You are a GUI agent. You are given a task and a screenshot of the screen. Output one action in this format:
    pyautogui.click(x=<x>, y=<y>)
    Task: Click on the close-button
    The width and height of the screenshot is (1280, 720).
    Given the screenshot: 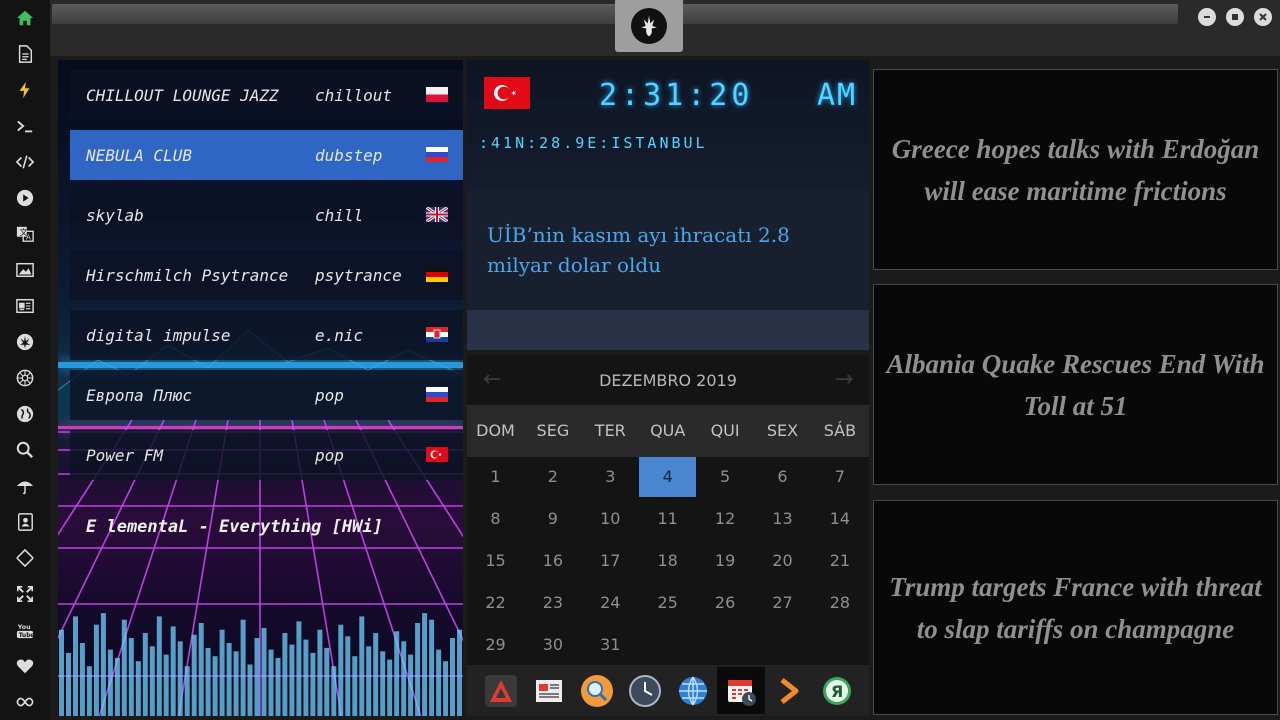 What is the action you would take?
    pyautogui.click(x=1263, y=17)
    